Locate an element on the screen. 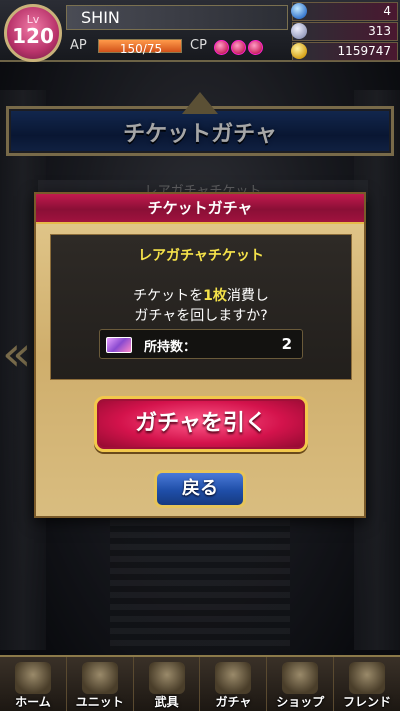  level-value: 120 is located at coordinates (33, 36).